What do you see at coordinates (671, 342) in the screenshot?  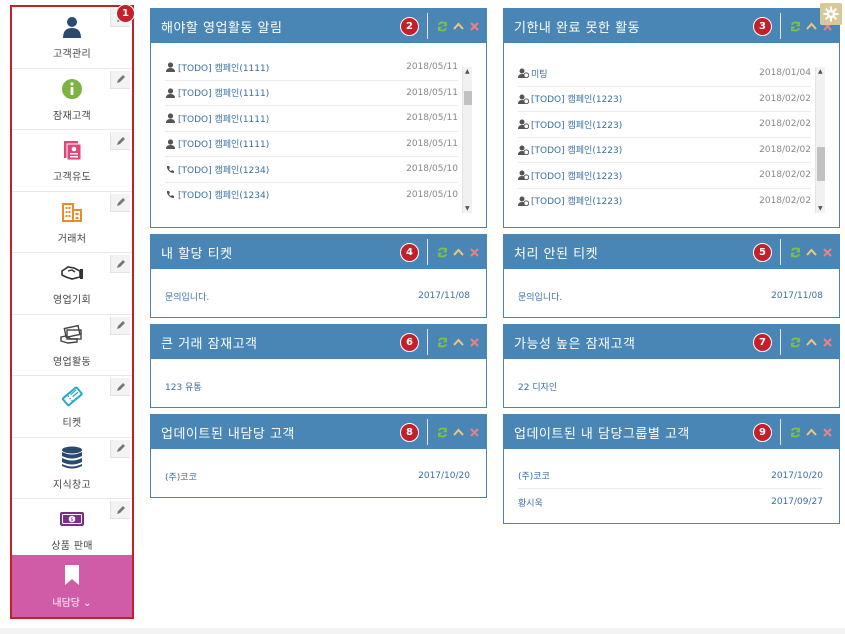 I see `widget-header: 가능성 높은 잠재고객 7` at bounding box center [671, 342].